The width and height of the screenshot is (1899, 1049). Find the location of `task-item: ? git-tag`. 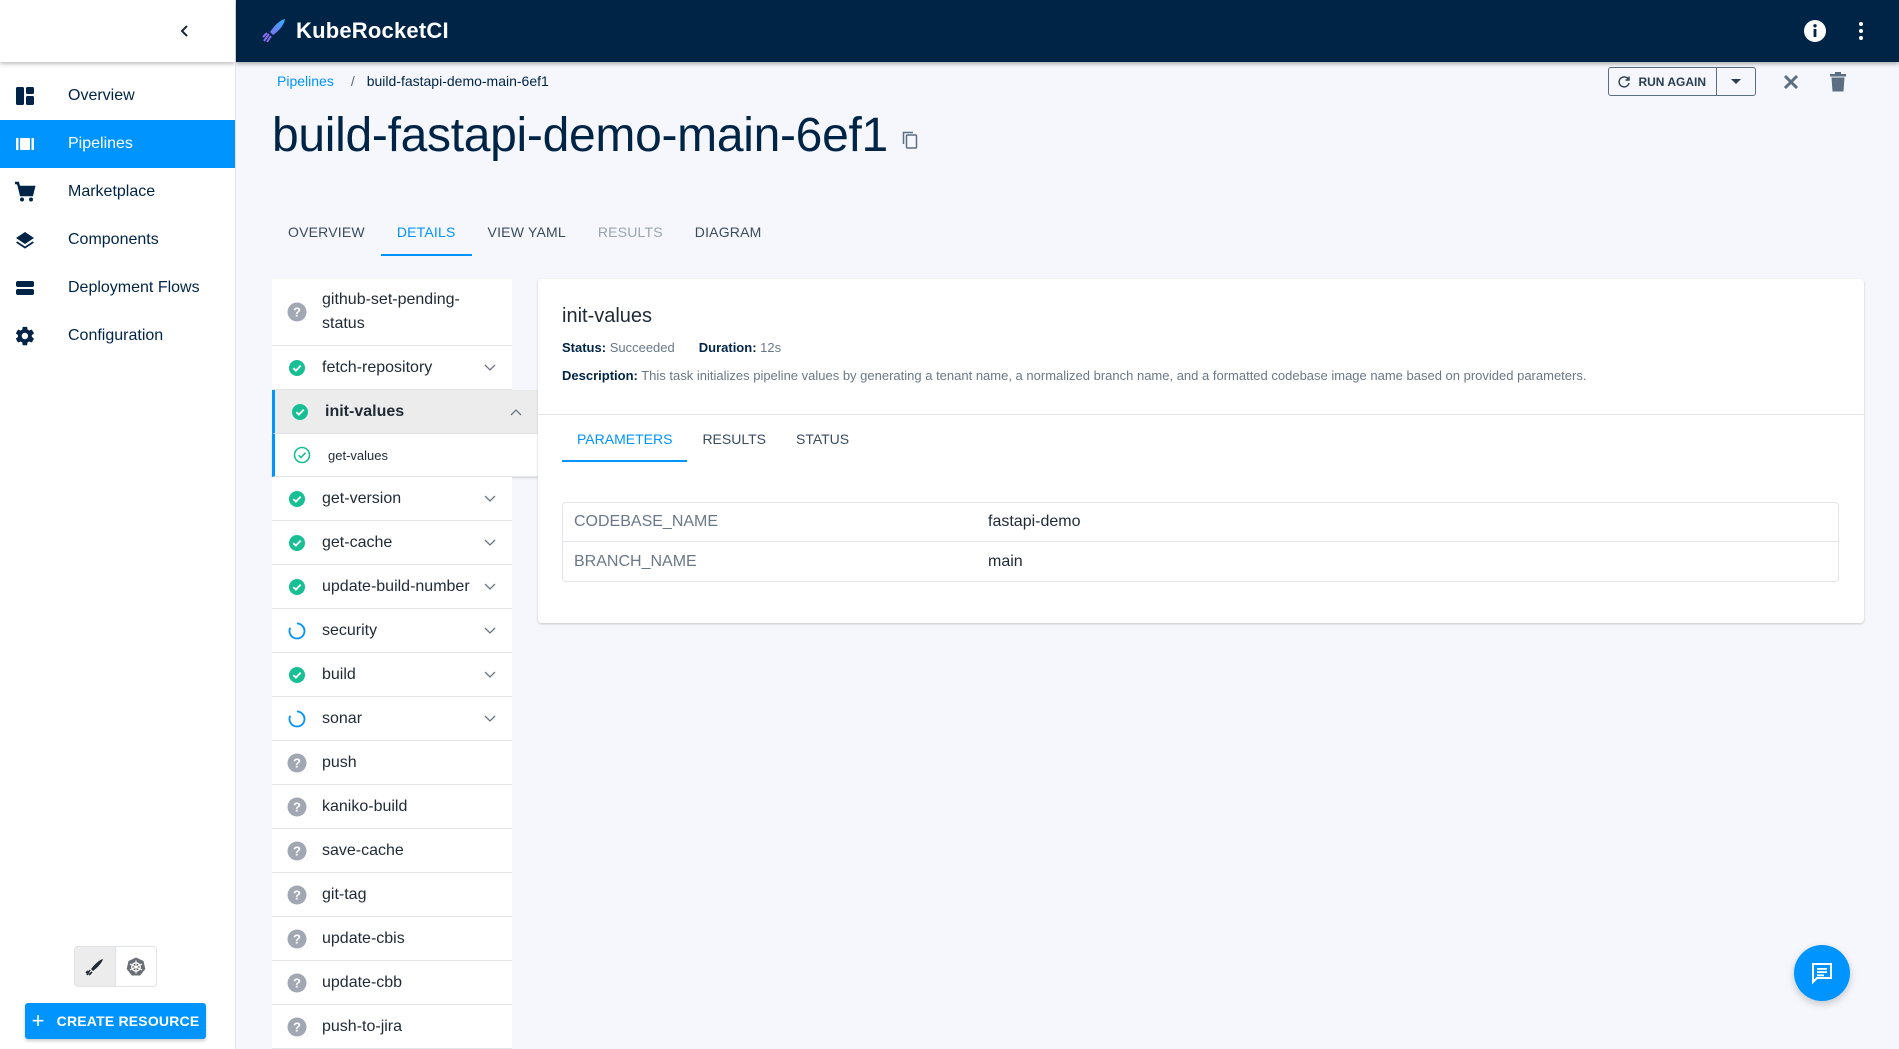

task-item: ? git-tag is located at coordinates (392, 895).